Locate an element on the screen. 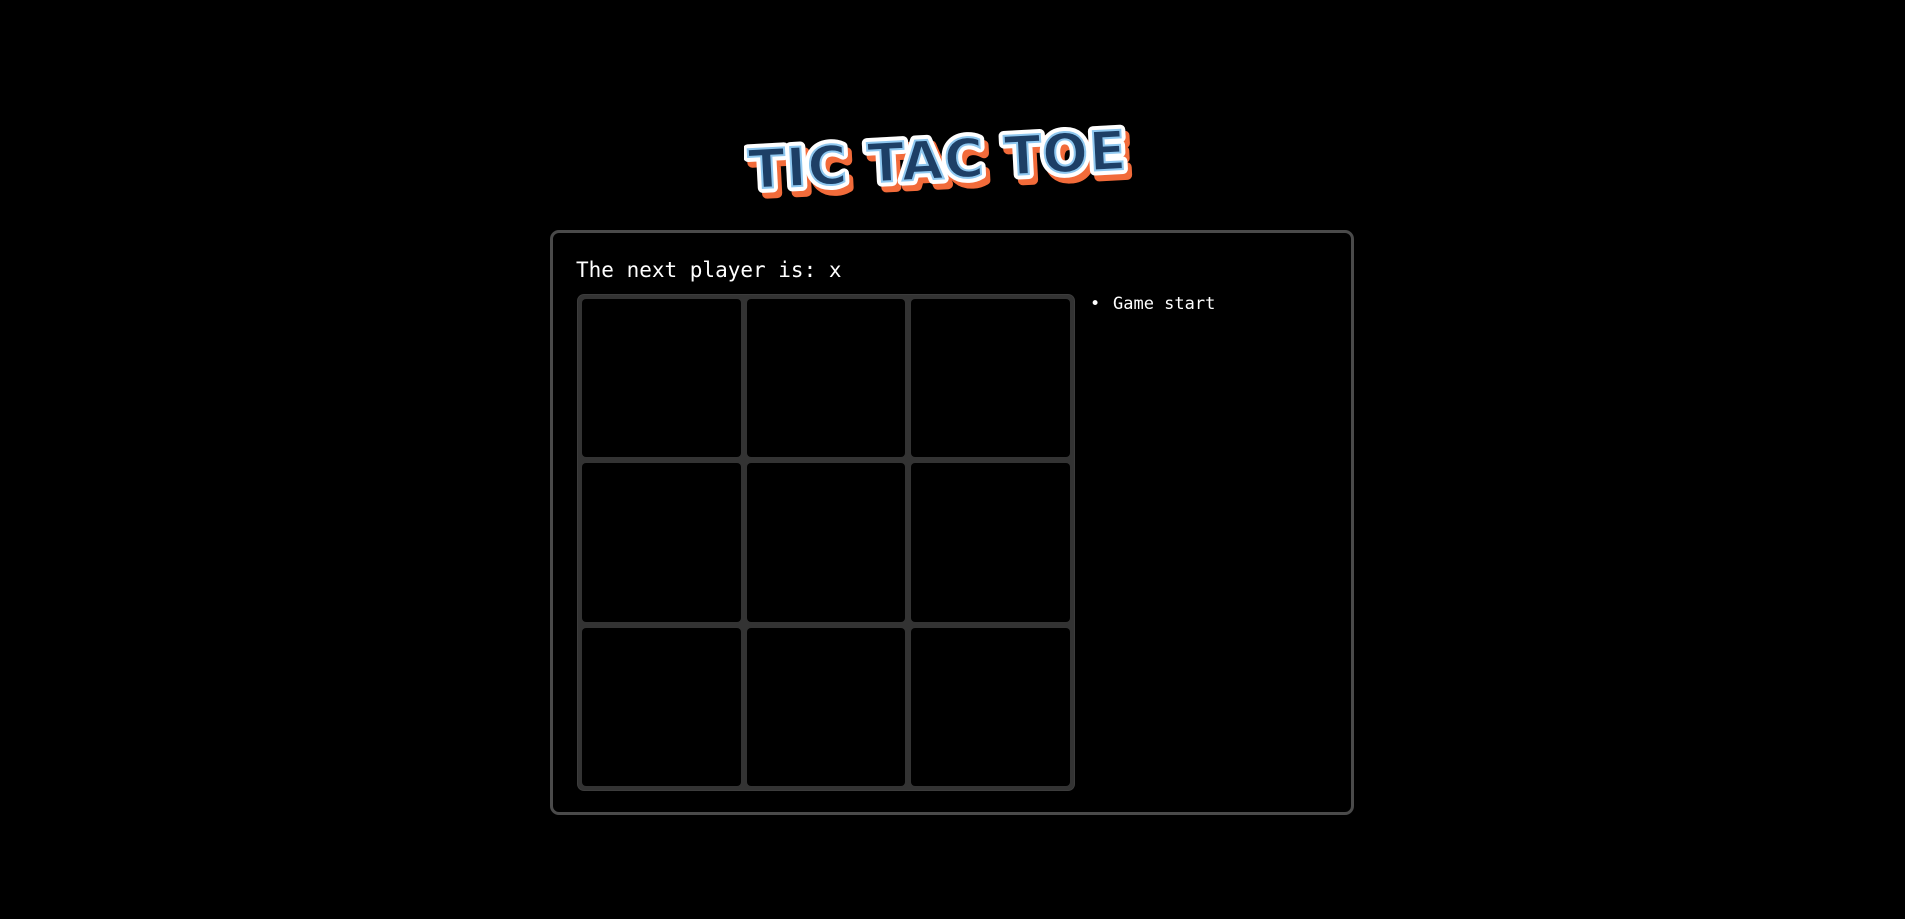 Image resolution: width=1905 pixels, height=919 pixels. move-history-item: • Game start is located at coordinates (1152, 304).